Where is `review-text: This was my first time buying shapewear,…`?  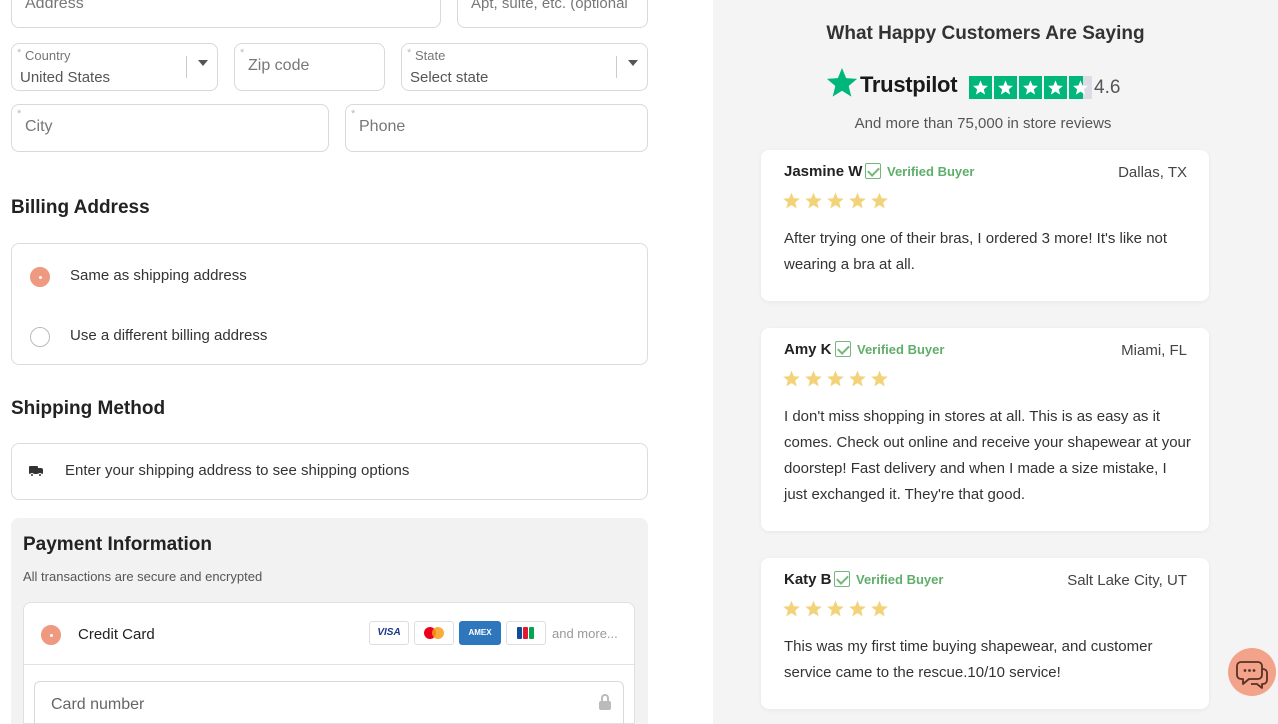 review-text: This was my first time buying shapewear,… is located at coordinates (968, 659).